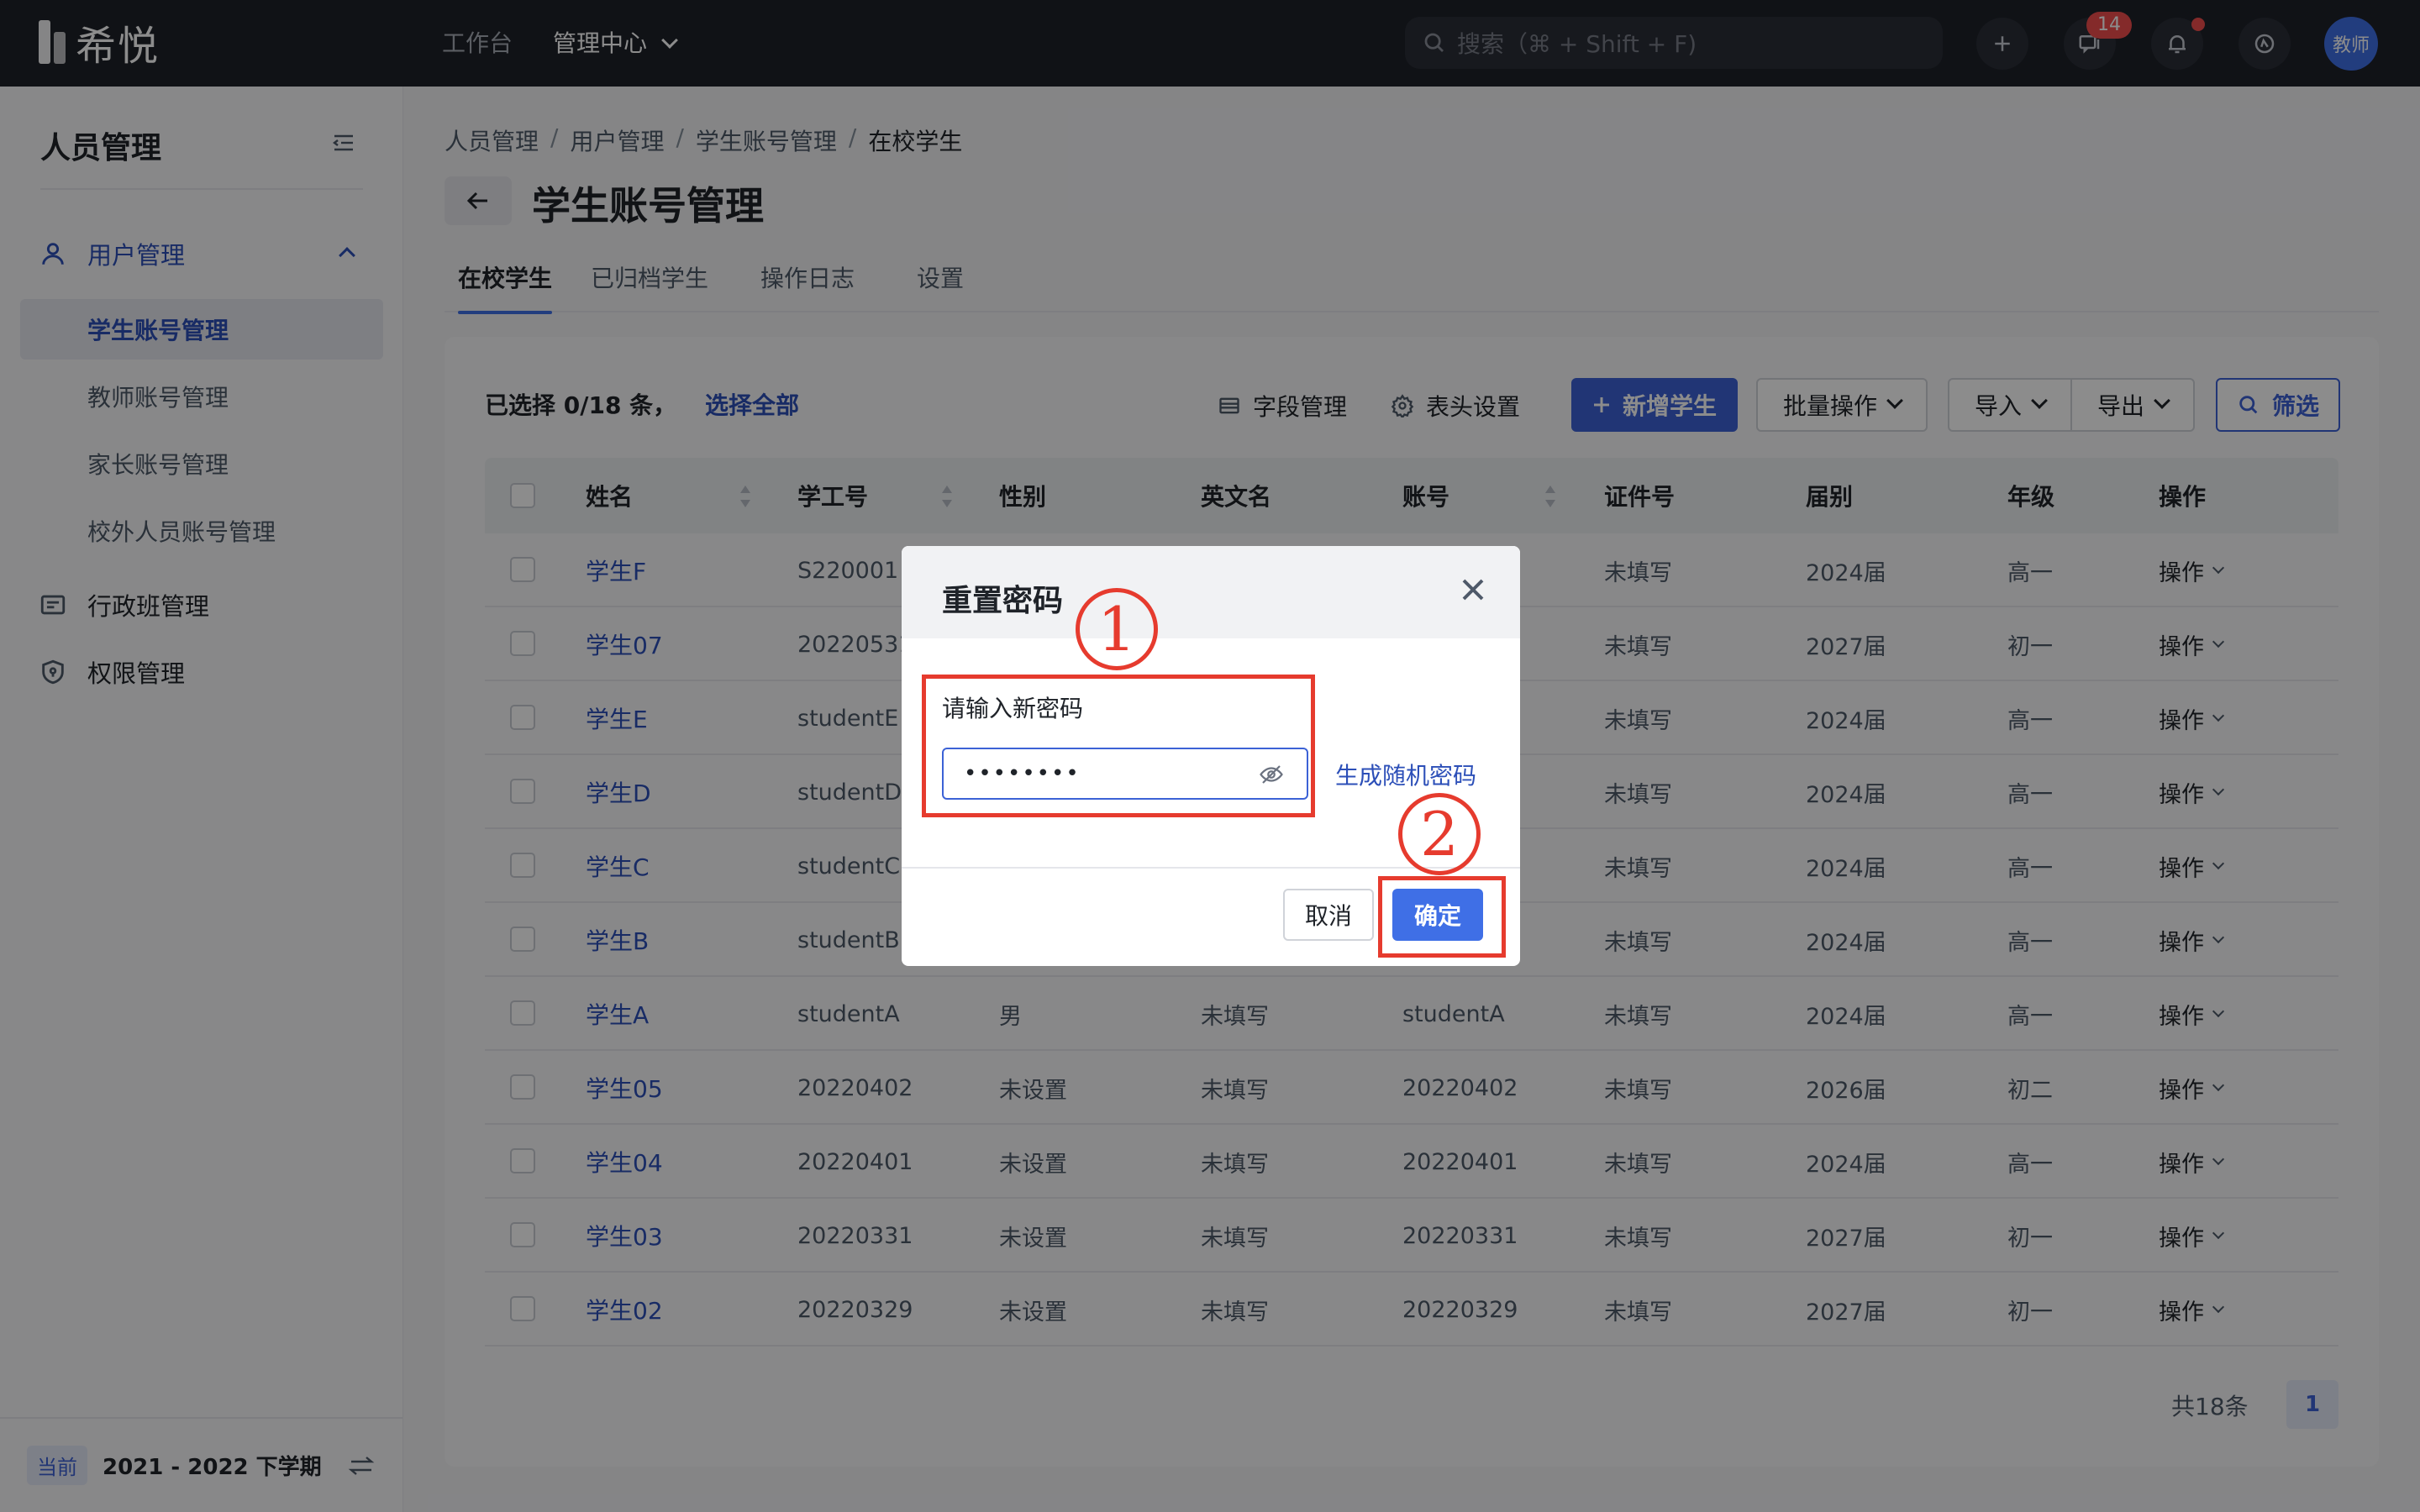 This screenshot has height=1512, width=2420. I want to click on dialog-title: 重置密码, so click(1003, 601).